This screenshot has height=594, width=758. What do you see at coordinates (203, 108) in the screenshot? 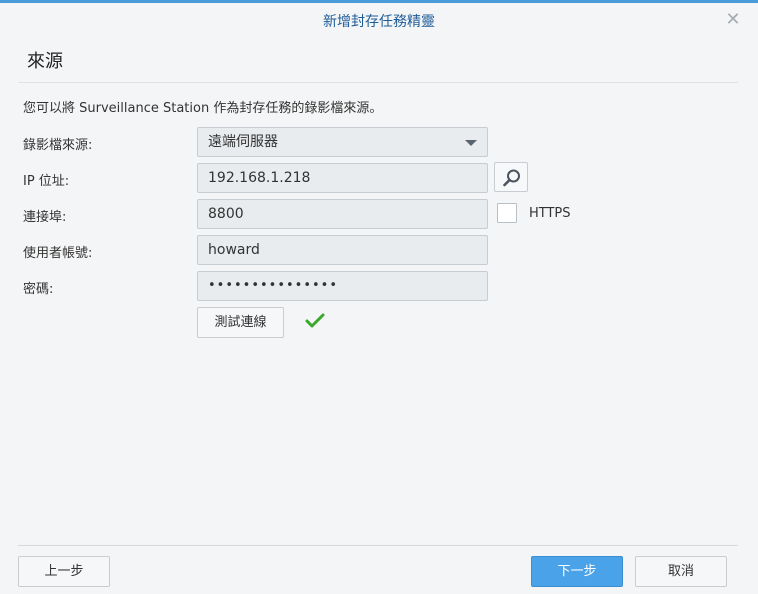
I see `intro-text: 您可以將 Surveillance Station 作為封存任務的錄影檔來源。` at bounding box center [203, 108].